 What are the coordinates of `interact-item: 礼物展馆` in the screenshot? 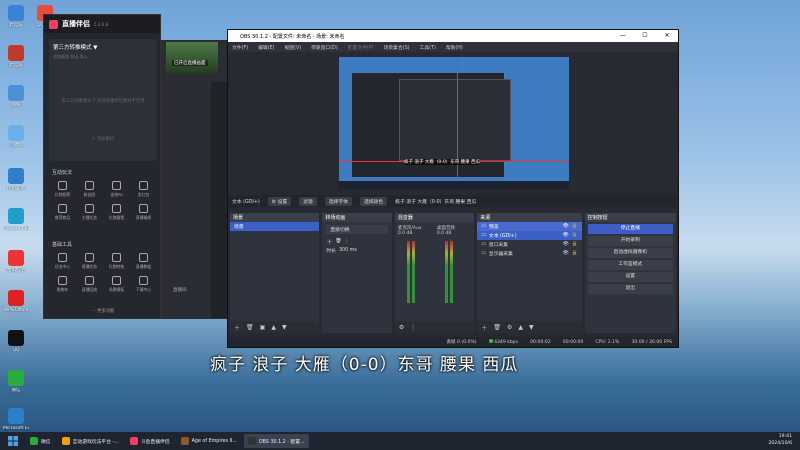 It's located at (116, 212).